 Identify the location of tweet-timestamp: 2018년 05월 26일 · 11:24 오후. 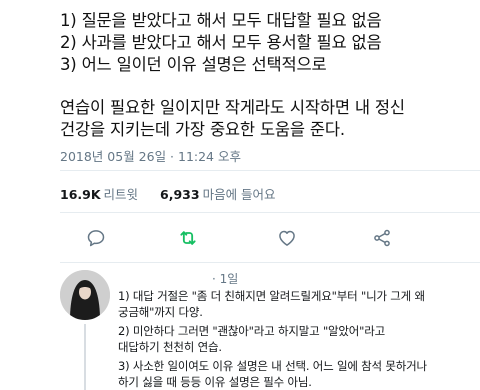
(150, 155).